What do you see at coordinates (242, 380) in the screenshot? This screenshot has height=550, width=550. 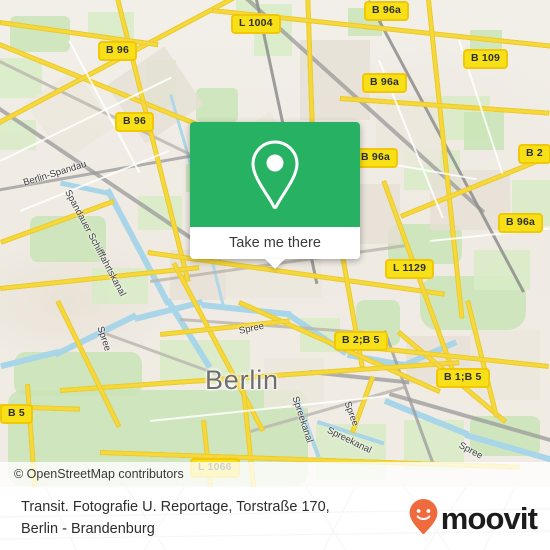 I see `place-label: Berlin` at bounding box center [242, 380].